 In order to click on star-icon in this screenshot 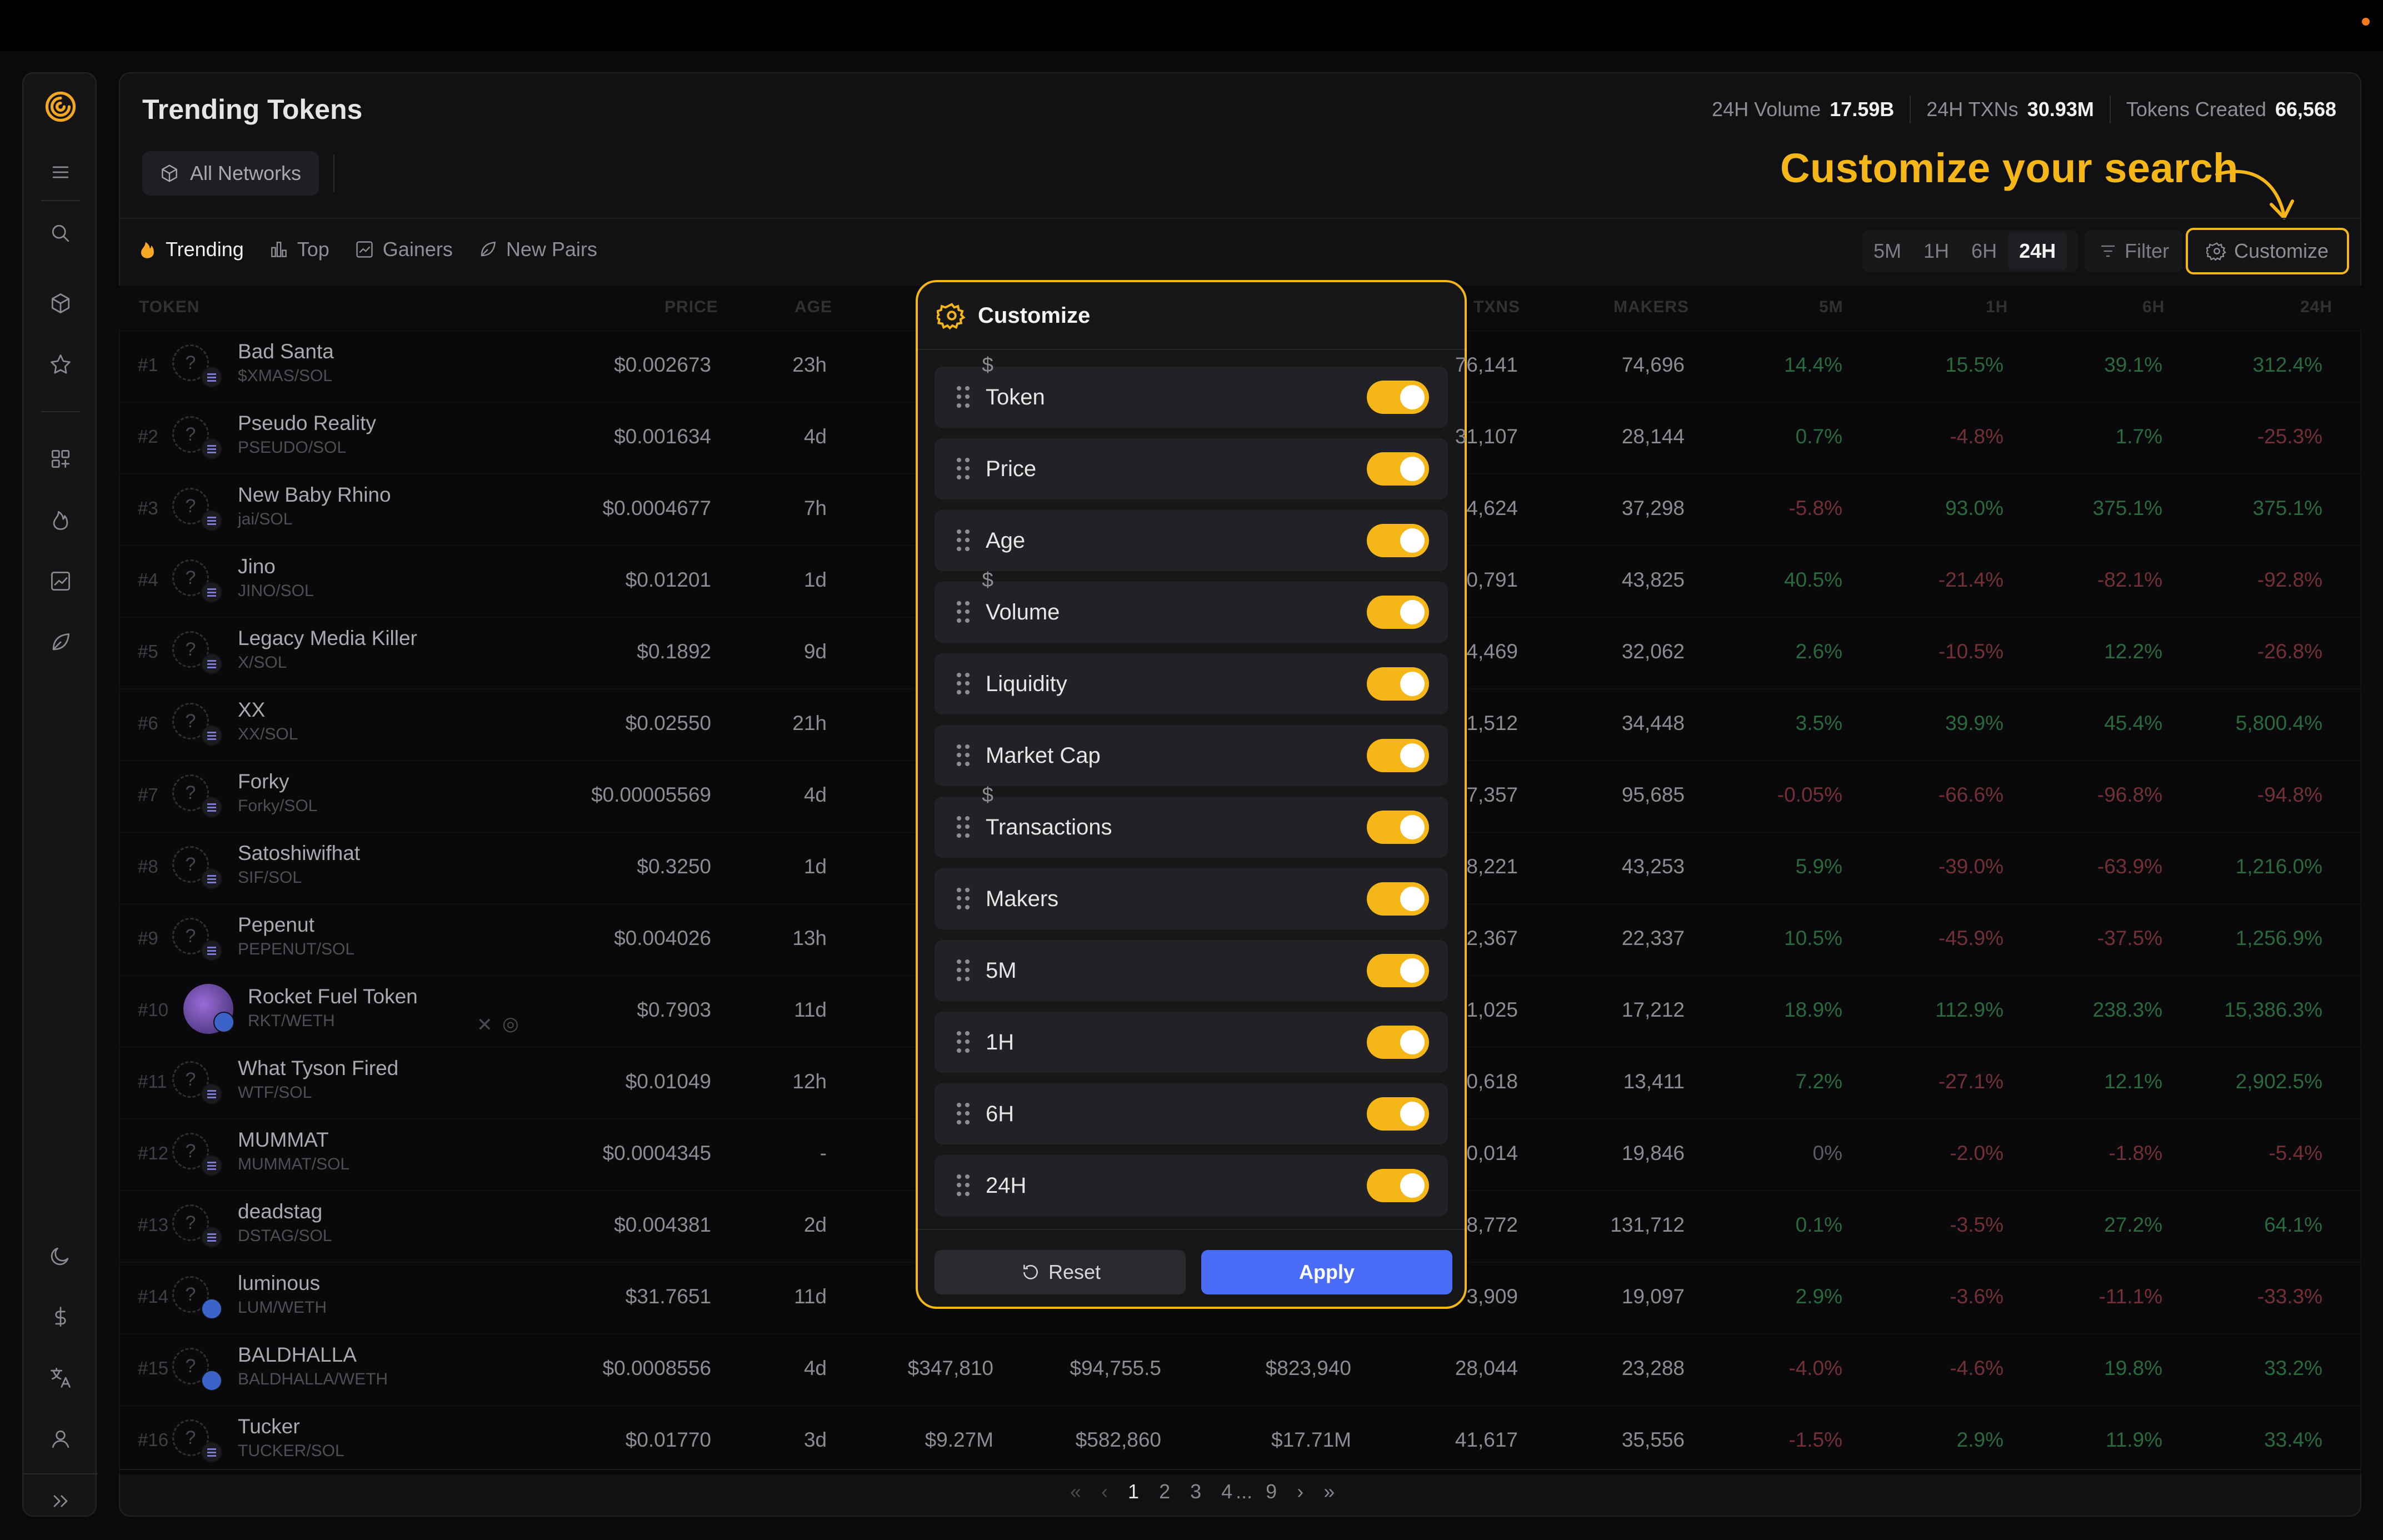, I will do `click(61, 365)`.